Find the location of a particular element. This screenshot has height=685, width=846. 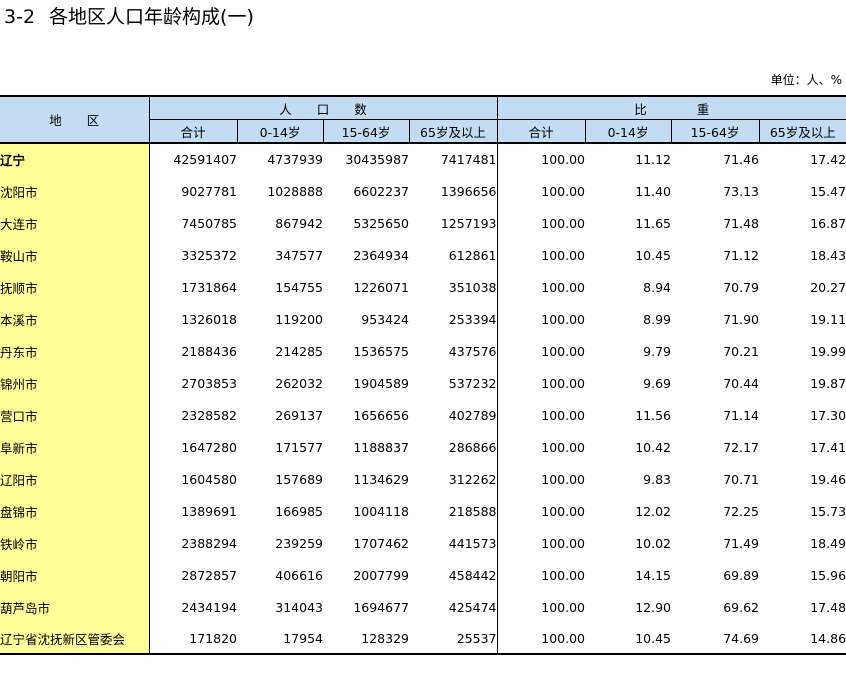

population-count-cell: 30435987 is located at coordinates (377, 159).